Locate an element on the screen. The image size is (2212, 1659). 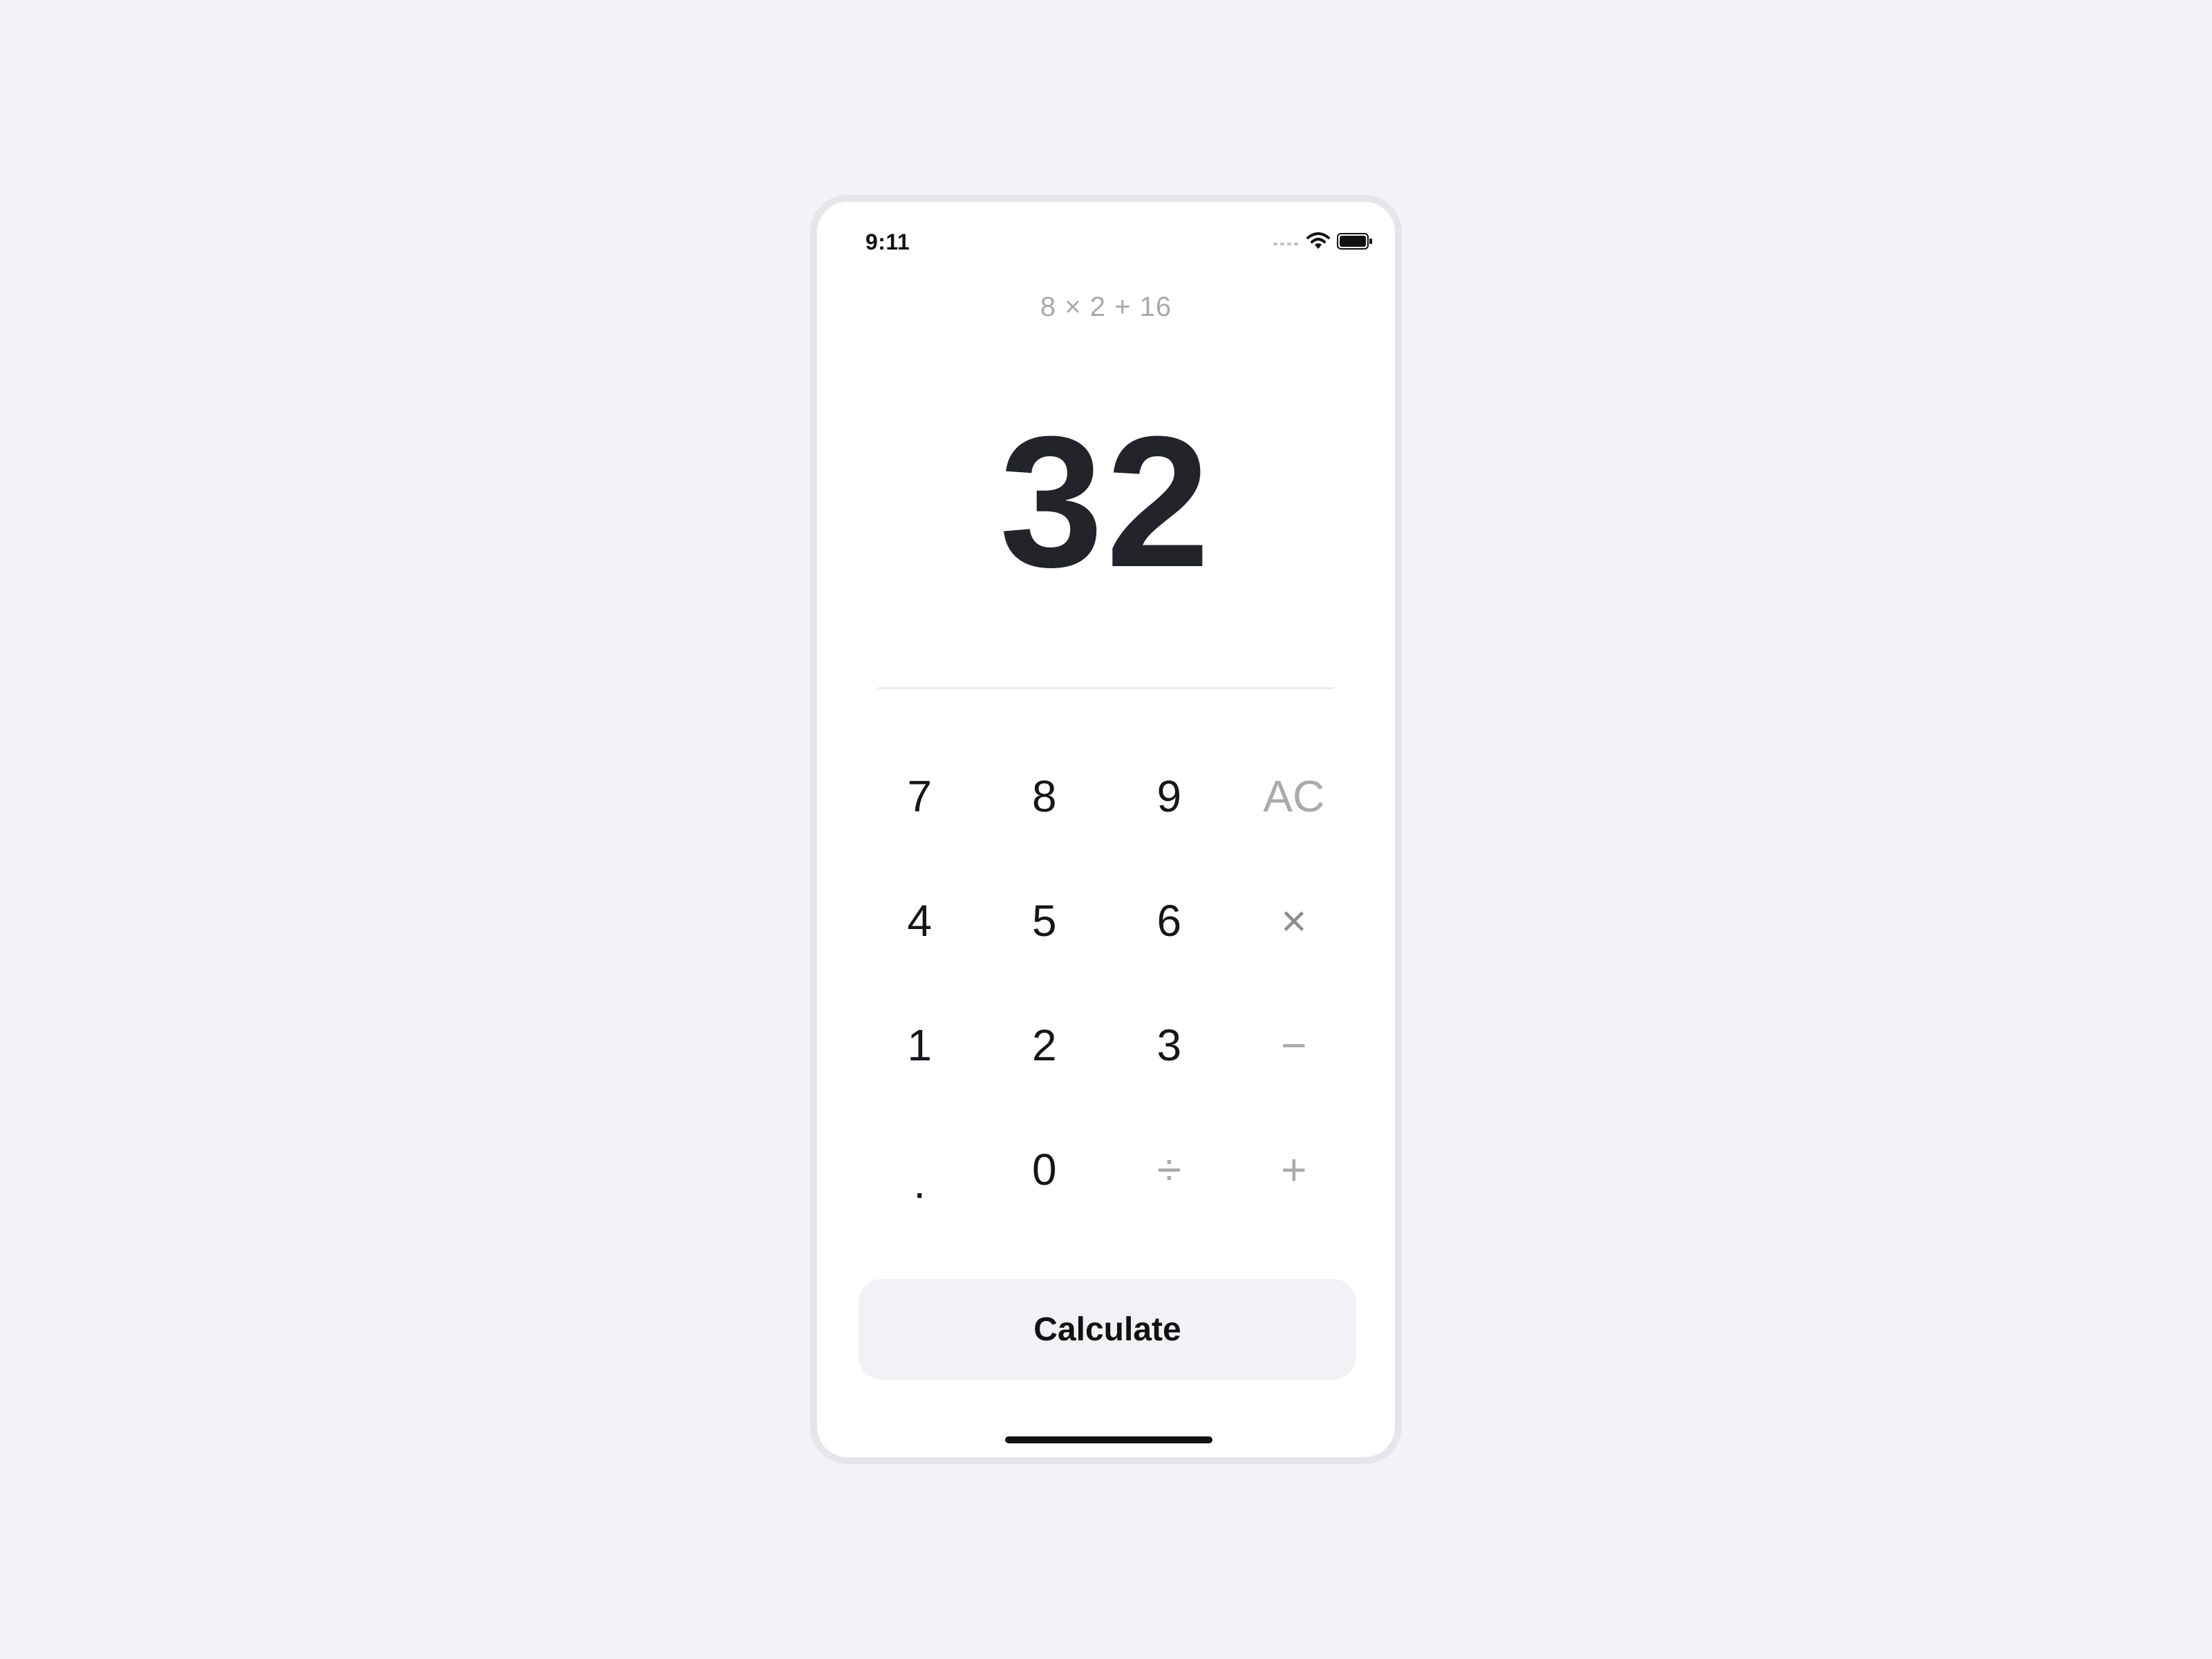
signal-icon is located at coordinates (1286, 243).